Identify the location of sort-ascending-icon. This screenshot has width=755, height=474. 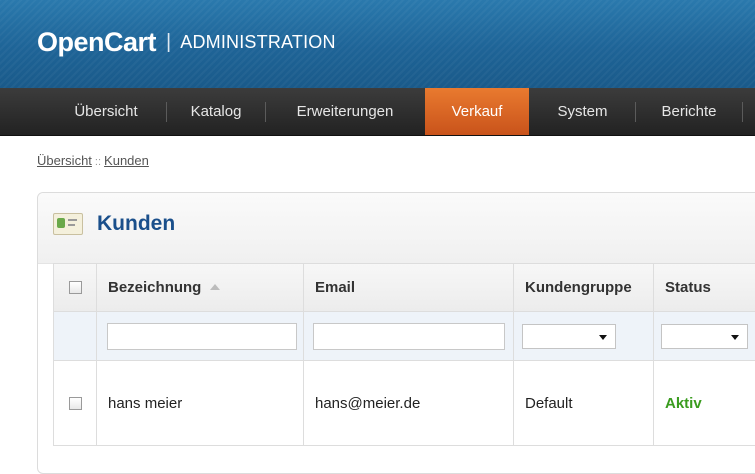
(215, 286).